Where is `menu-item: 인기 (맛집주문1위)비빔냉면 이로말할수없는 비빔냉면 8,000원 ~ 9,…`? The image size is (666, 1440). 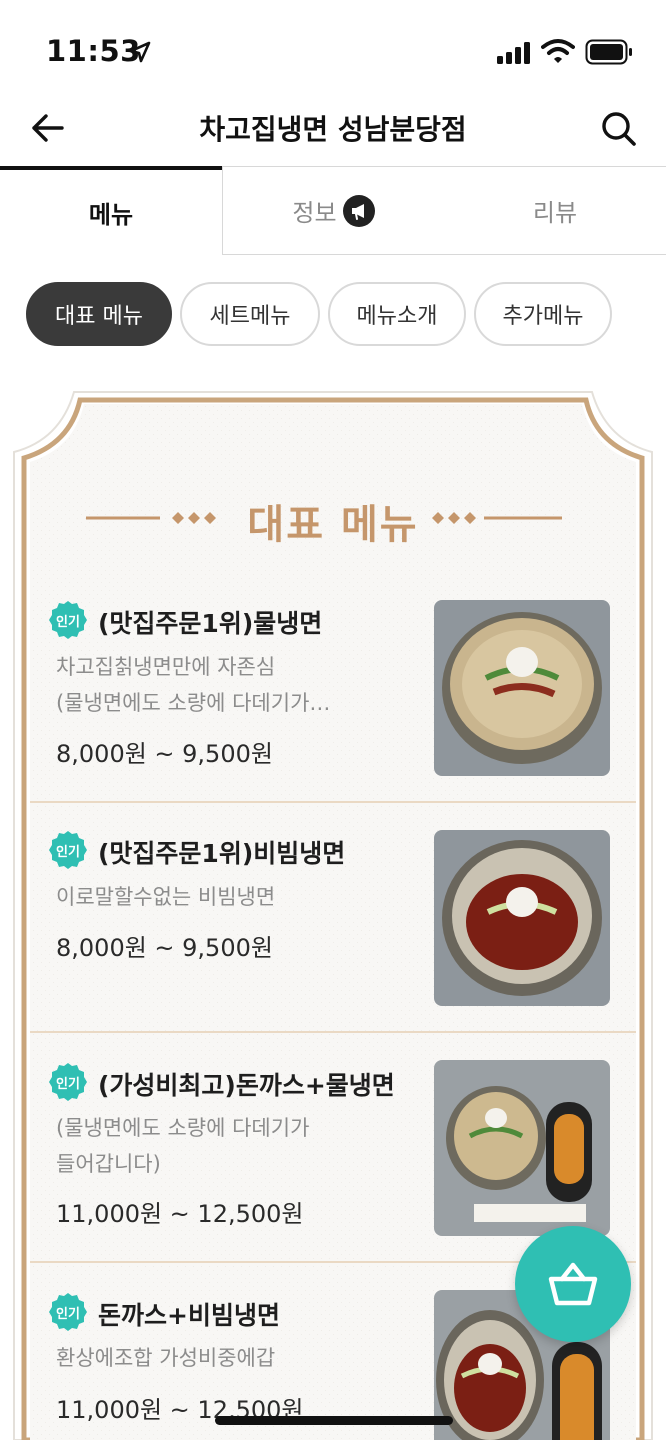
menu-item: 인기 (맛집주문1위)비빔냉면 이로말할수없는 비빔냉면 8,000원 ~ 9,… is located at coordinates (333, 930).